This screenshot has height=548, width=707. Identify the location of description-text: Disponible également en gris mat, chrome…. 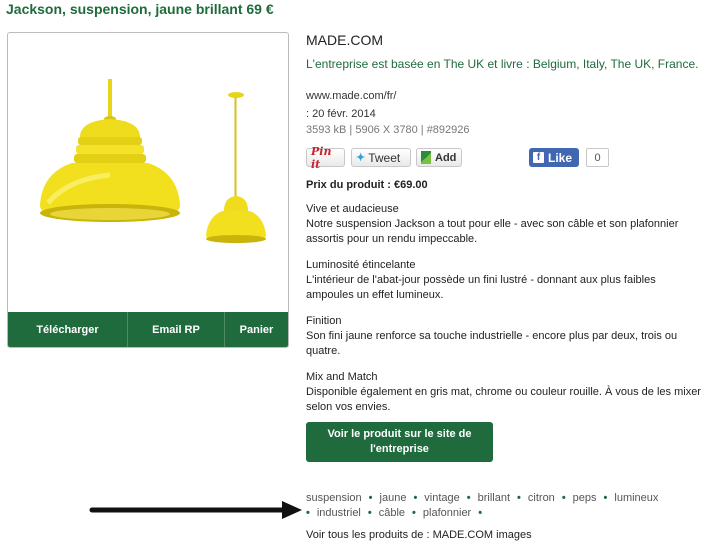
(503, 399).